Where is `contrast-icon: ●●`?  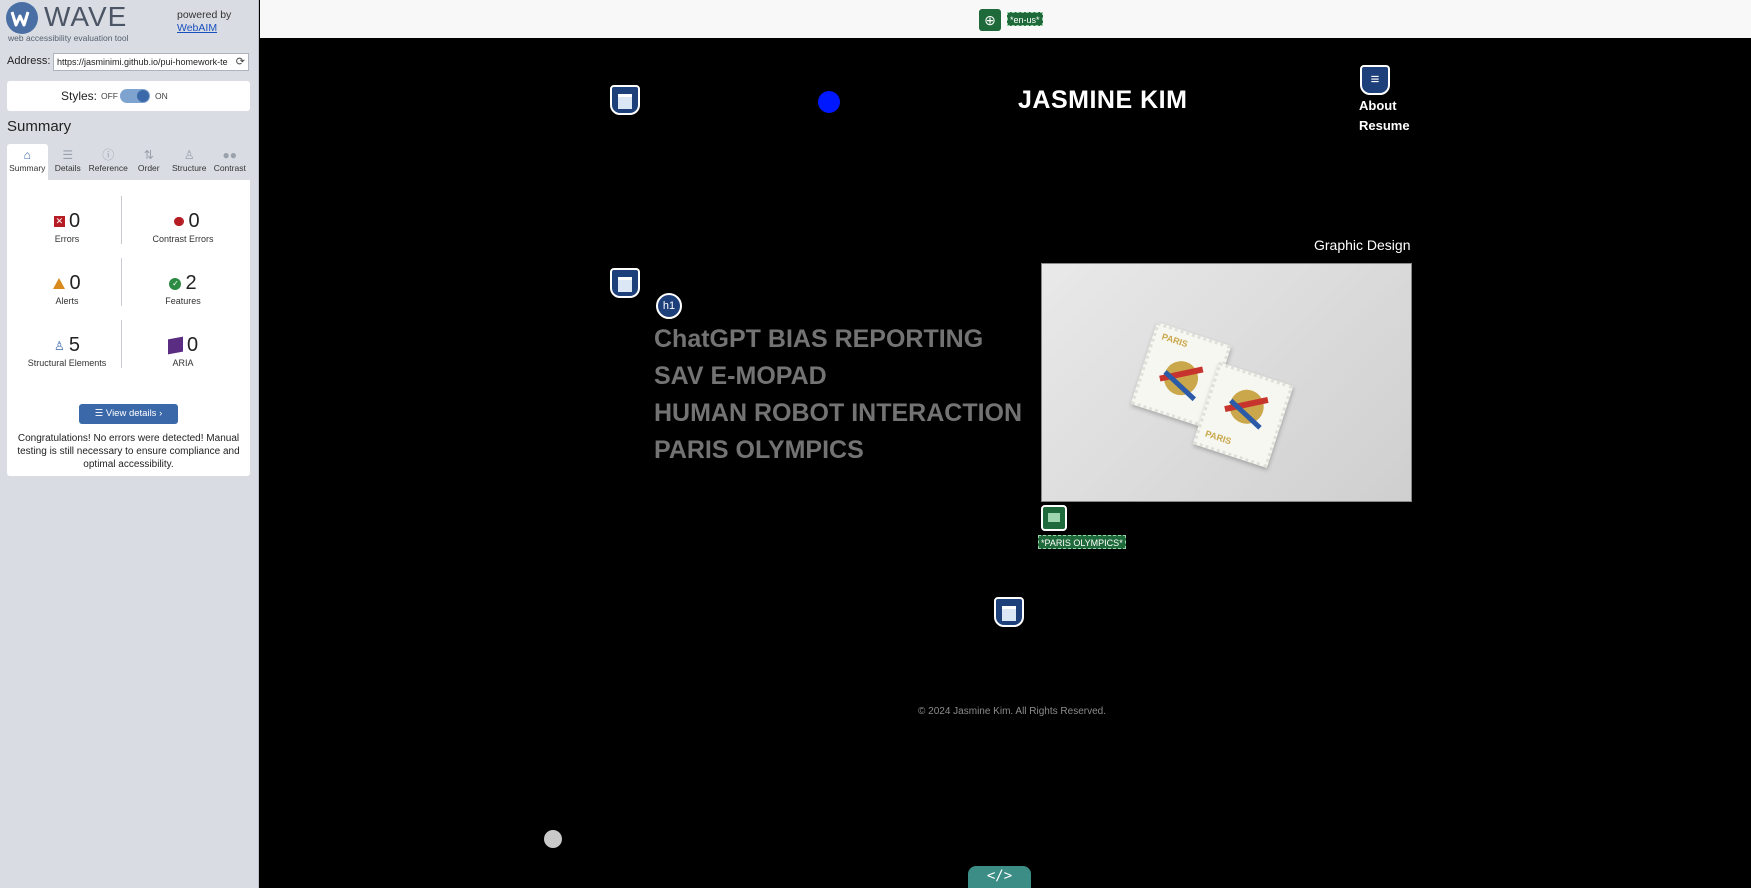 contrast-icon: ●● is located at coordinates (230, 155).